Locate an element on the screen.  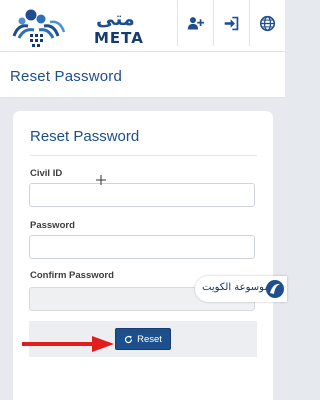
kuwait-encyclopedia-watermark: موسوعة الكويت is located at coordinates (241, 289).